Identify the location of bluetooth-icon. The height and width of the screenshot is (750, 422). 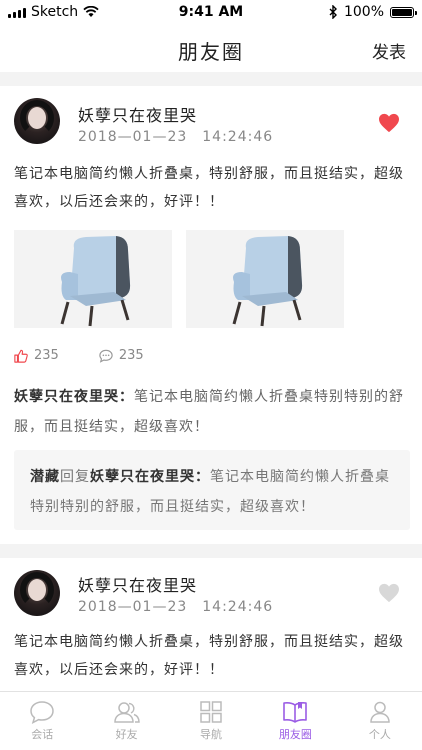
(333, 12).